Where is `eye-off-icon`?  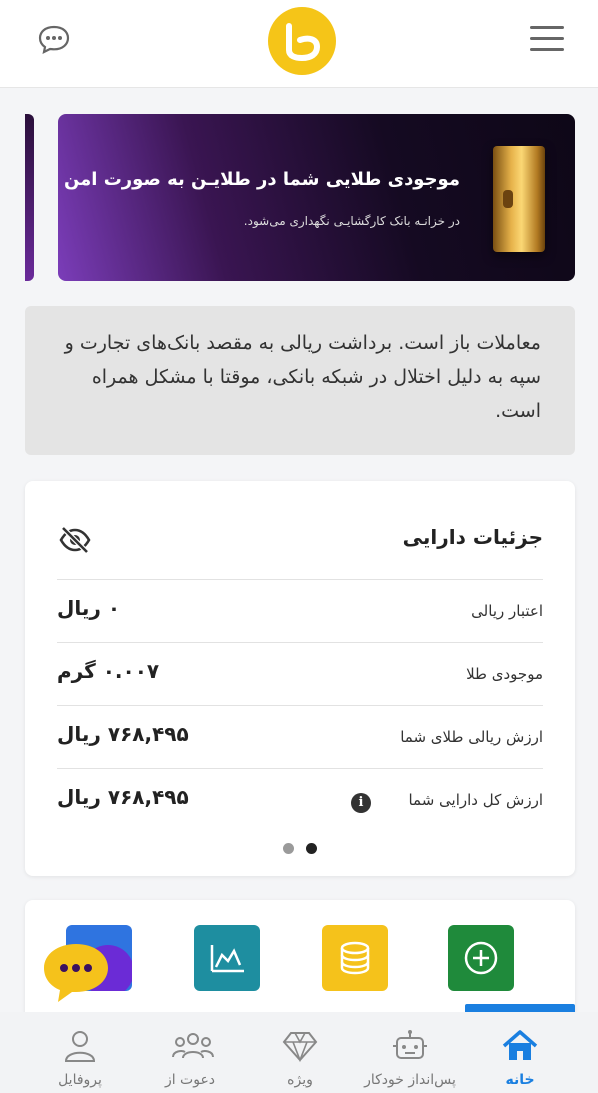 eye-off-icon is located at coordinates (75, 540).